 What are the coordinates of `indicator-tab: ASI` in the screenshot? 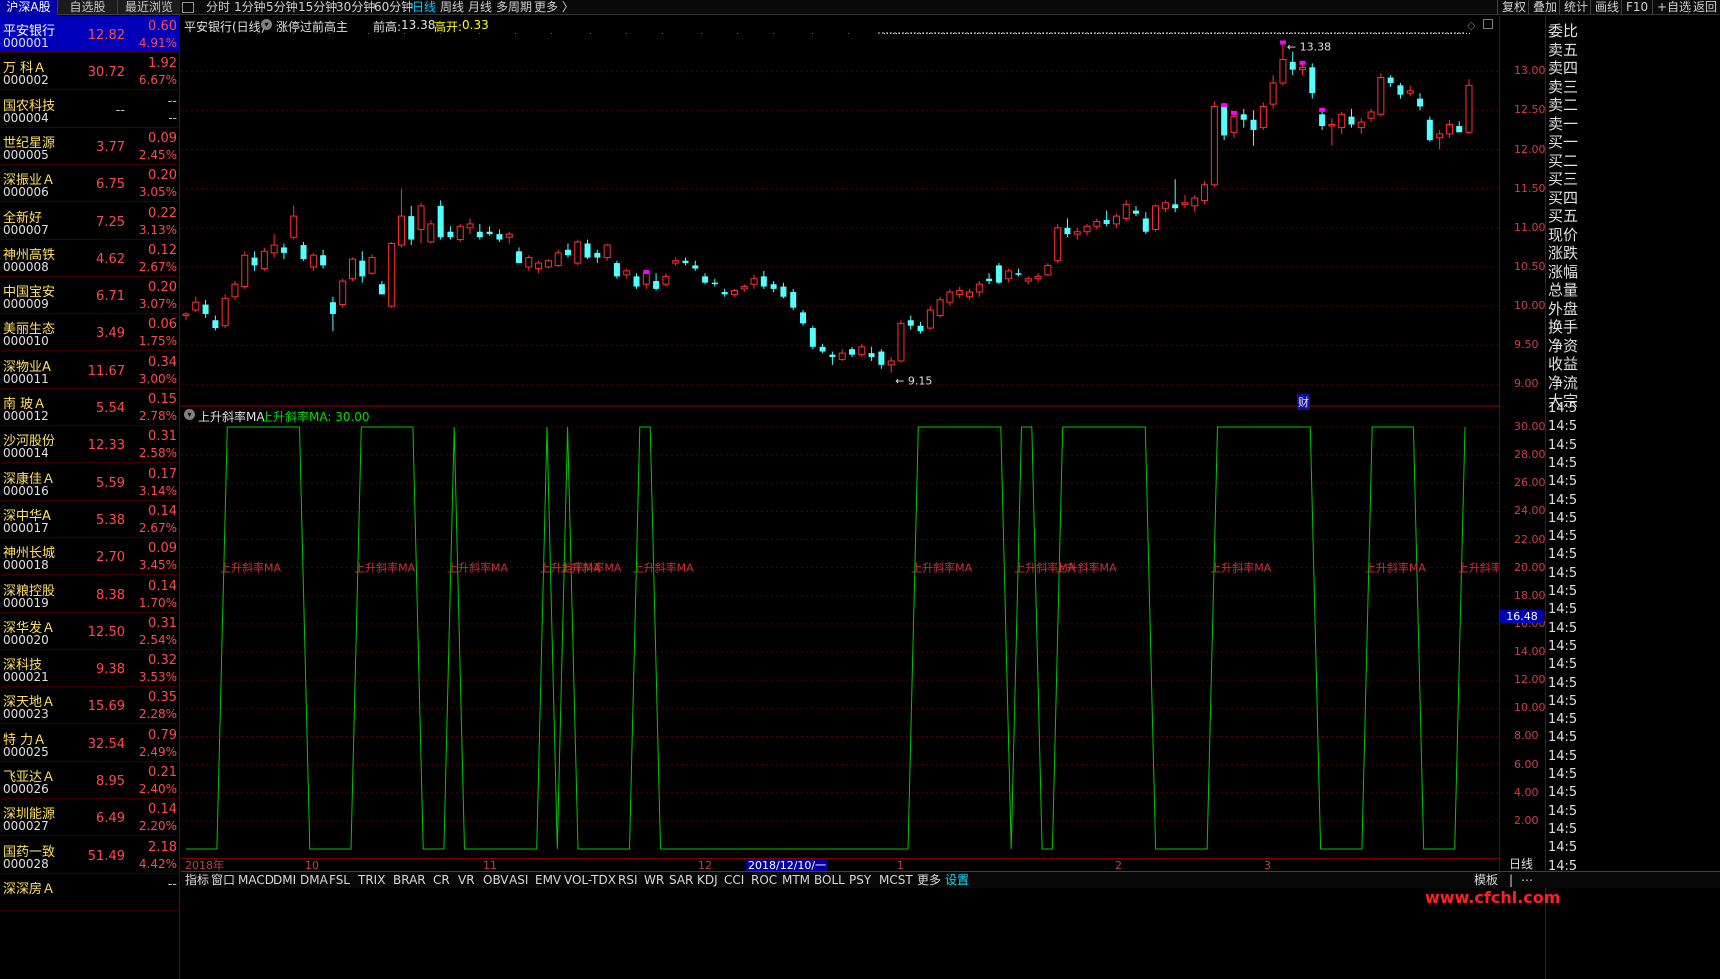 It's located at (518, 880).